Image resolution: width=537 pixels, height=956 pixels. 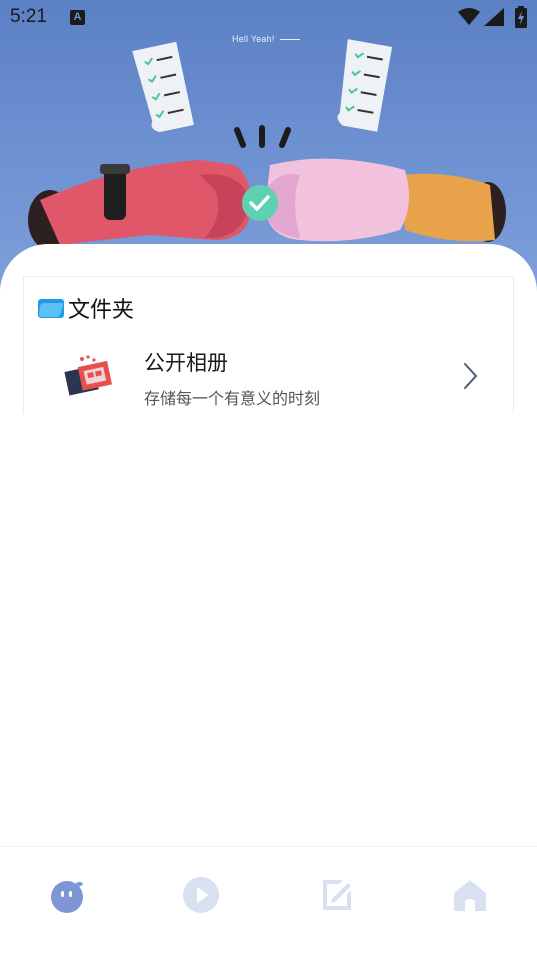 I want to click on nav-tab-home, so click(x=470, y=895).